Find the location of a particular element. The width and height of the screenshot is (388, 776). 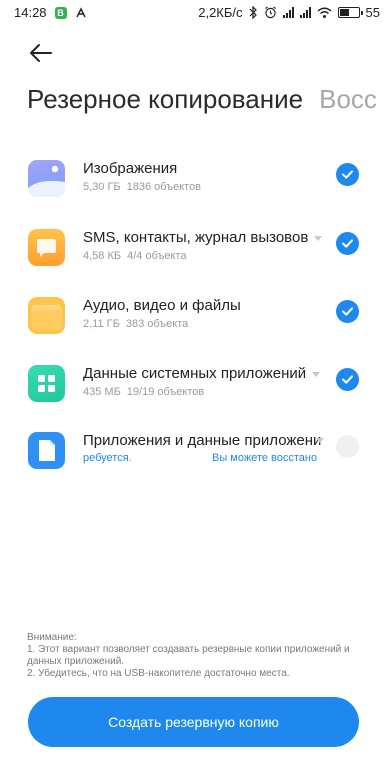

battery-icon is located at coordinates (350, 12).